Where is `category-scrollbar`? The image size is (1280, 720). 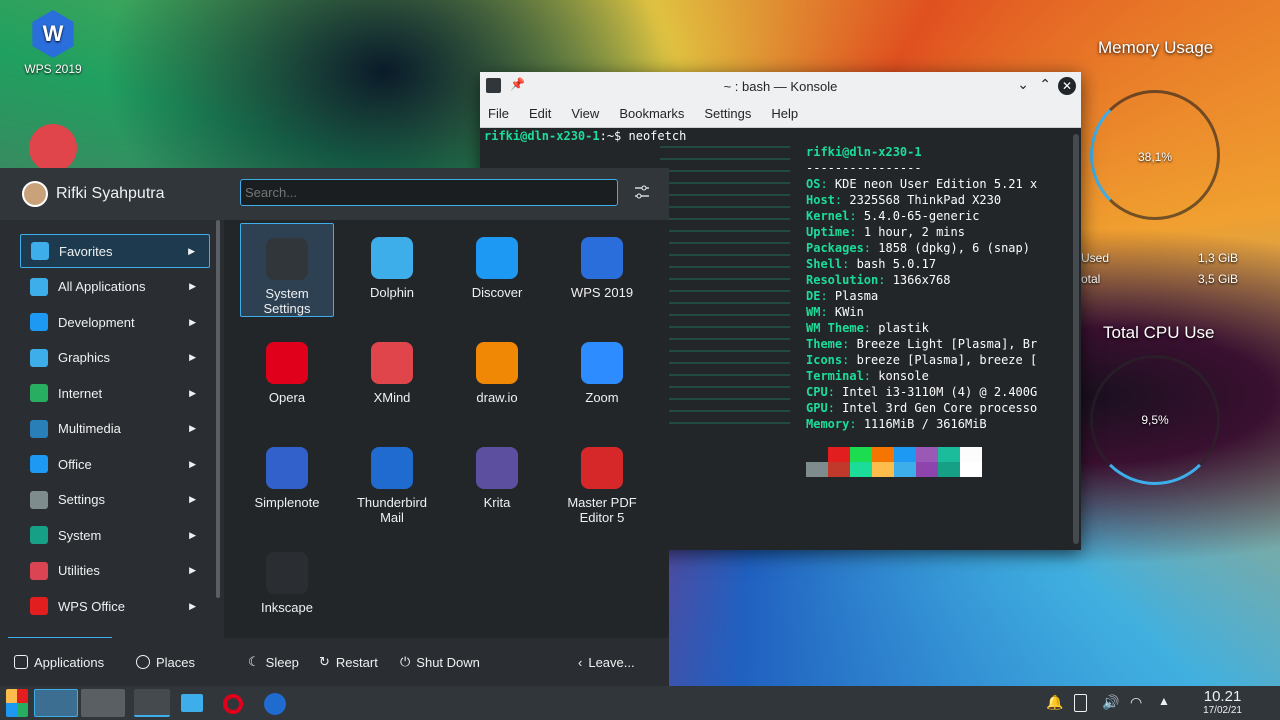 category-scrollbar is located at coordinates (218, 409).